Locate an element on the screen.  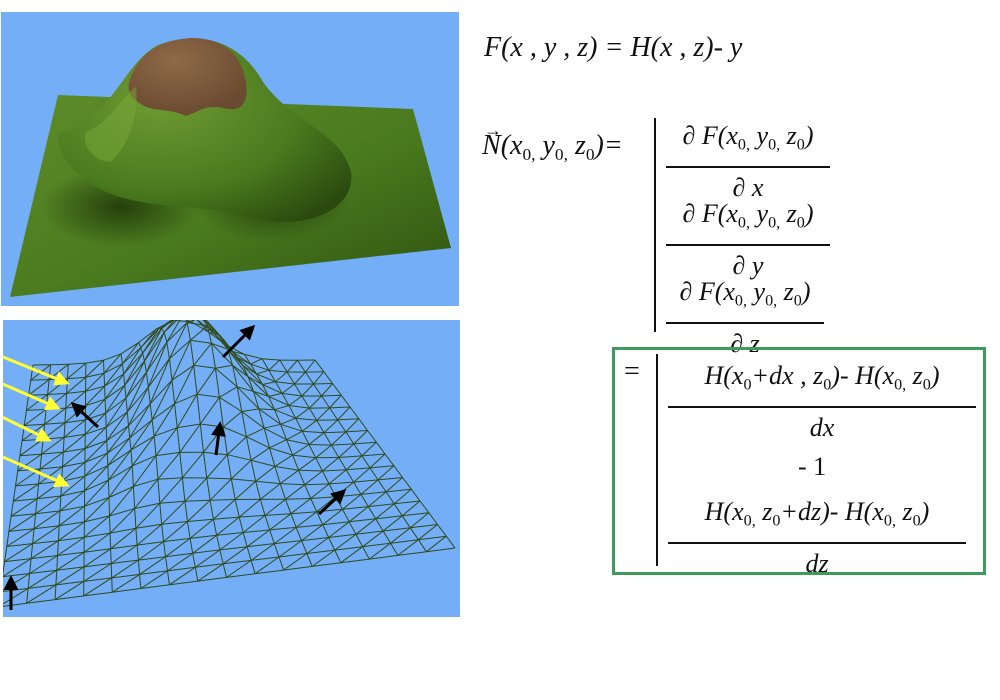
result-row-2: - 1 is located at coordinates (812, 466).